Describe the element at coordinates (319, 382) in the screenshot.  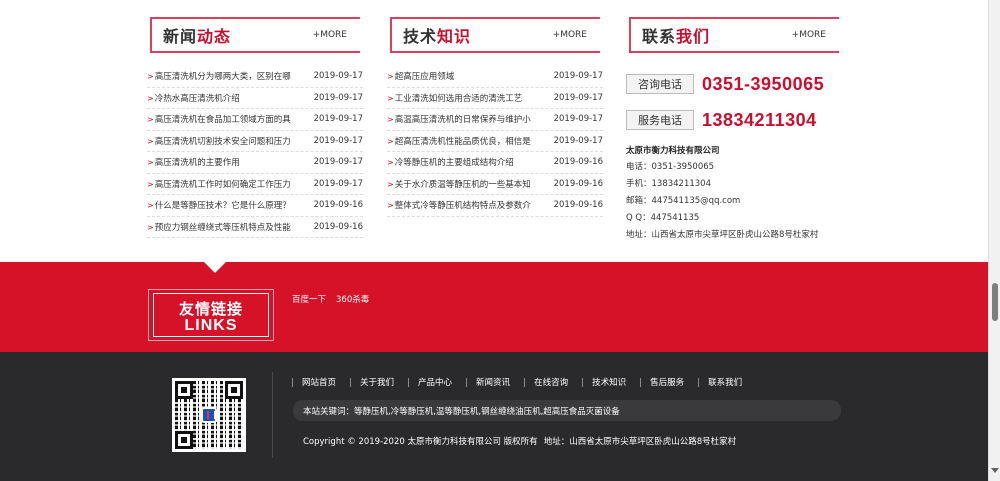
I see `footer-nav-home: 网站首页` at that location.